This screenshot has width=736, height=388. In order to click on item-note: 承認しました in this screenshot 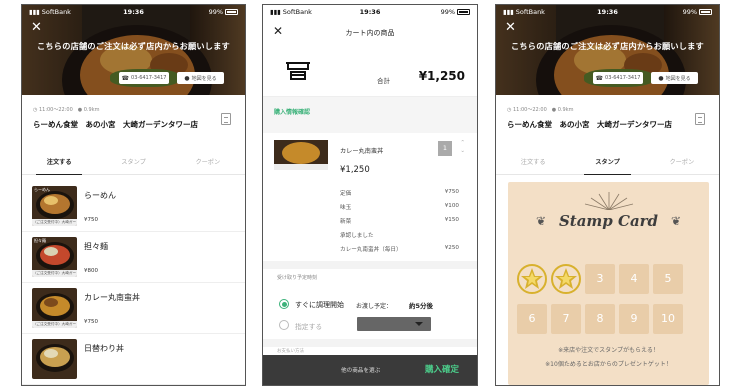, I will do `click(357, 236)`.